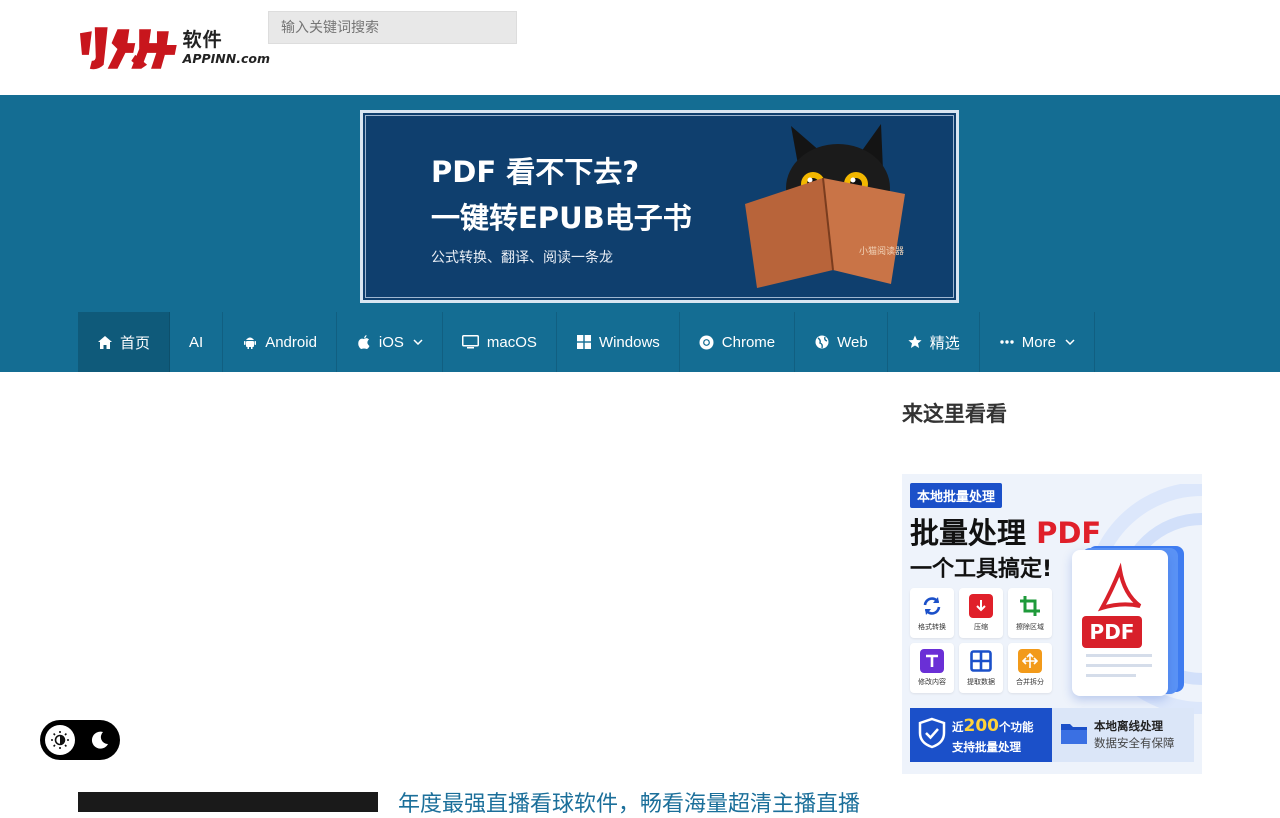 The image size is (1280, 818). What do you see at coordinates (128, 48) in the screenshot?
I see `logo-mark-icon` at bounding box center [128, 48].